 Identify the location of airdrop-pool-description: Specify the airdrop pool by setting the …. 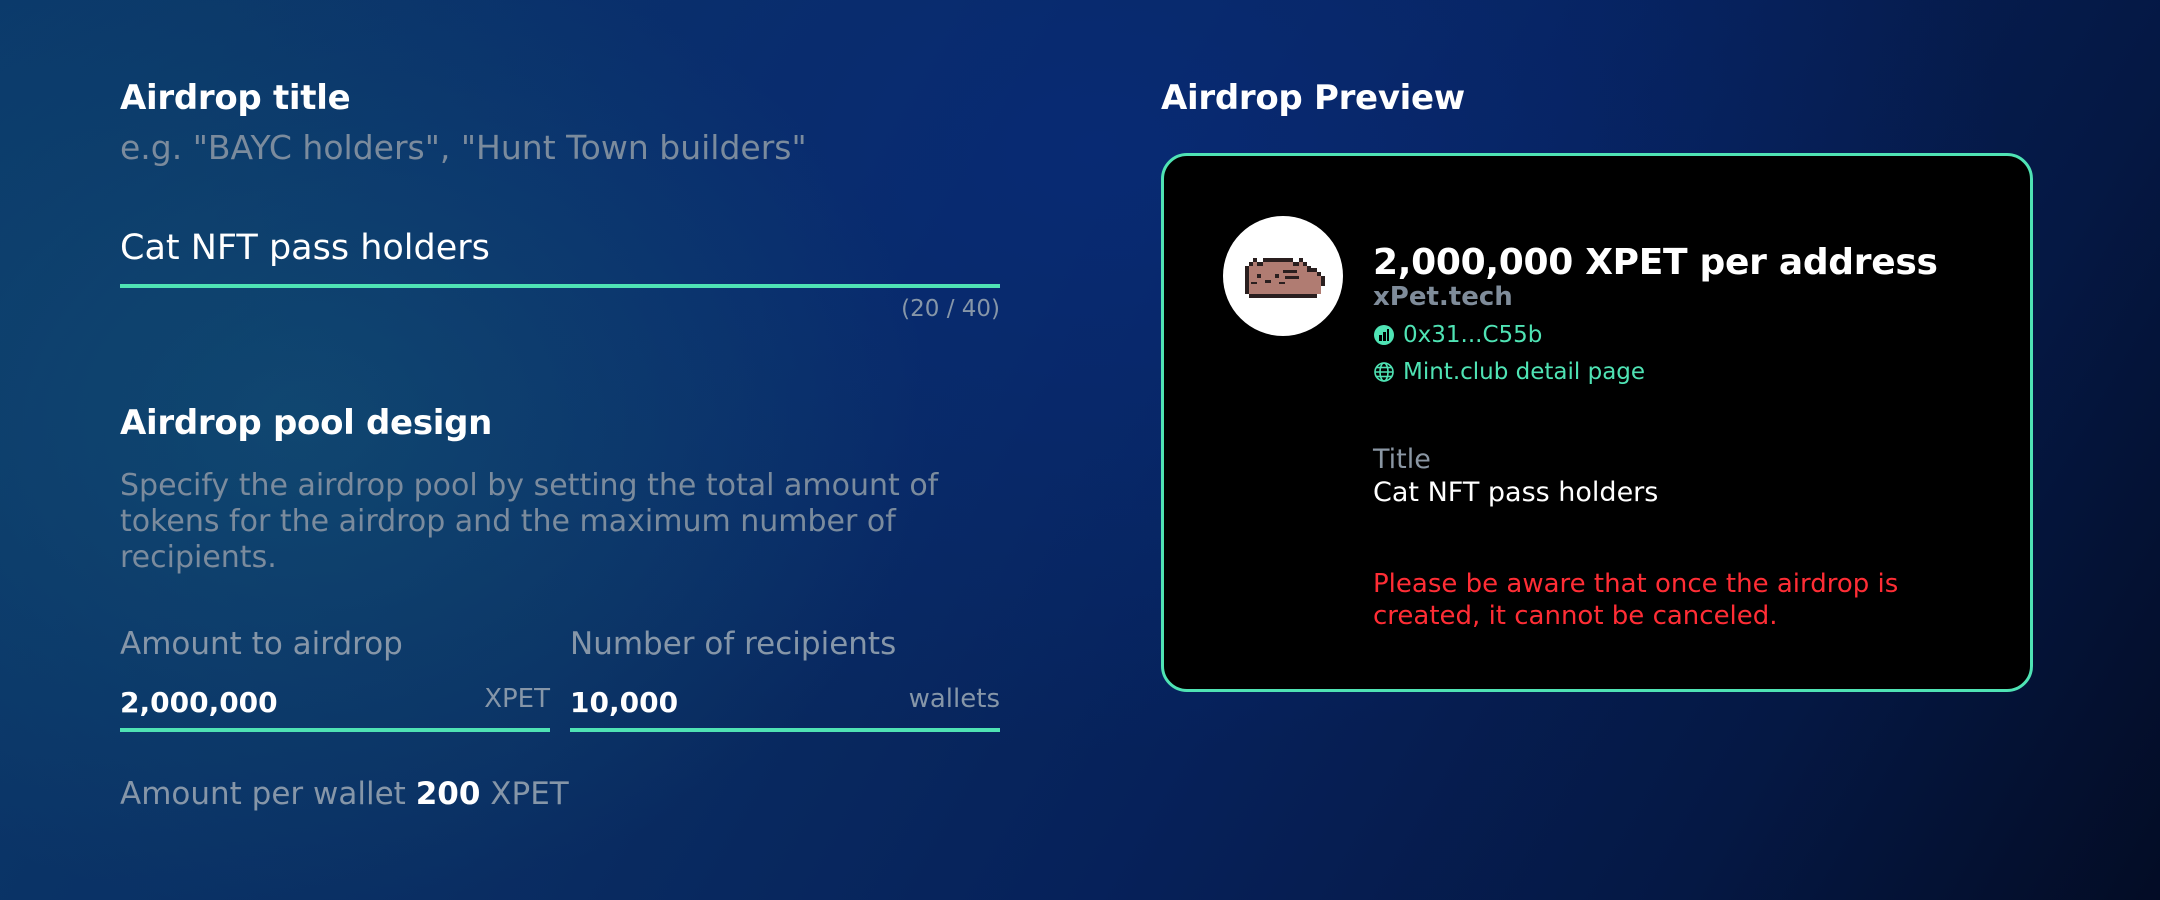
(529, 521).